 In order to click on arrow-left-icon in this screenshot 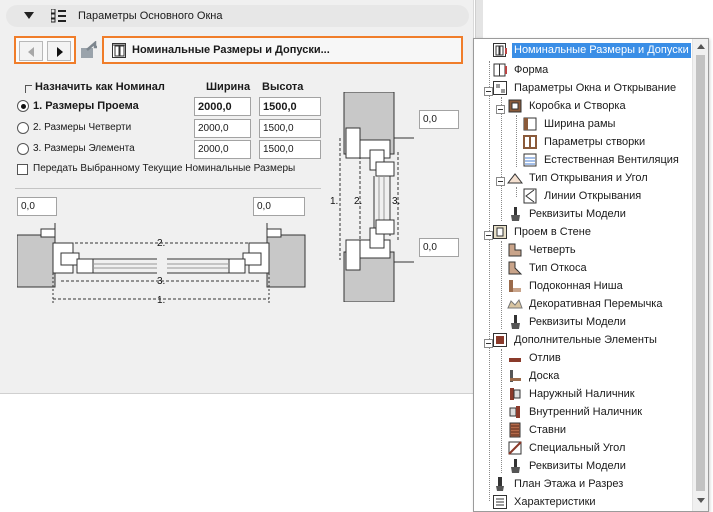, I will do `click(31, 52)`.